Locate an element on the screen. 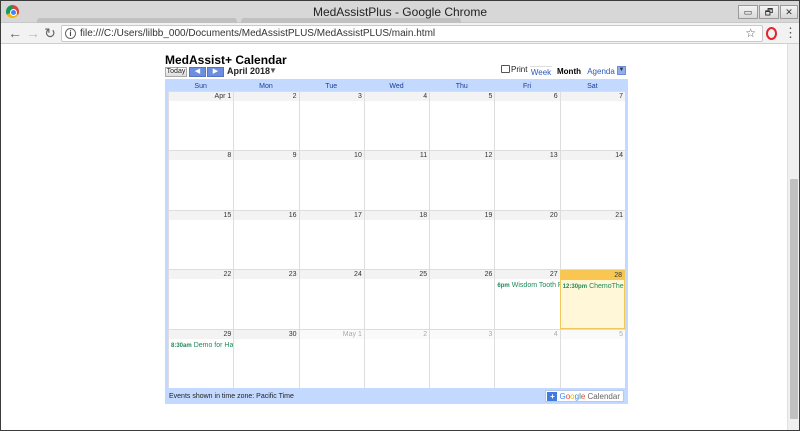 This screenshot has width=800, height=431. window-title: MedAssistPlus - Google Chrome is located at coordinates (400, 12).